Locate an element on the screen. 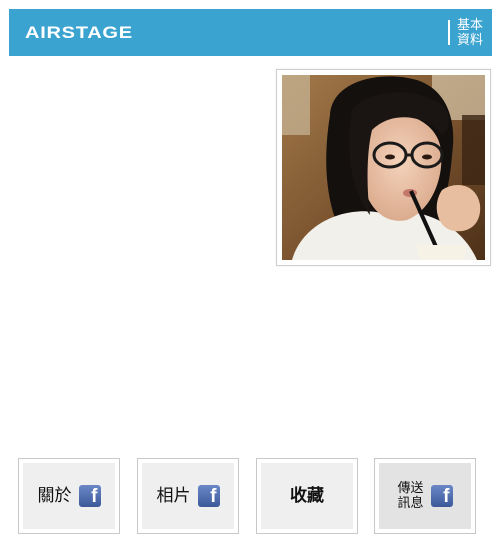  profile-info-link: 基本 資料 is located at coordinates (470, 33).